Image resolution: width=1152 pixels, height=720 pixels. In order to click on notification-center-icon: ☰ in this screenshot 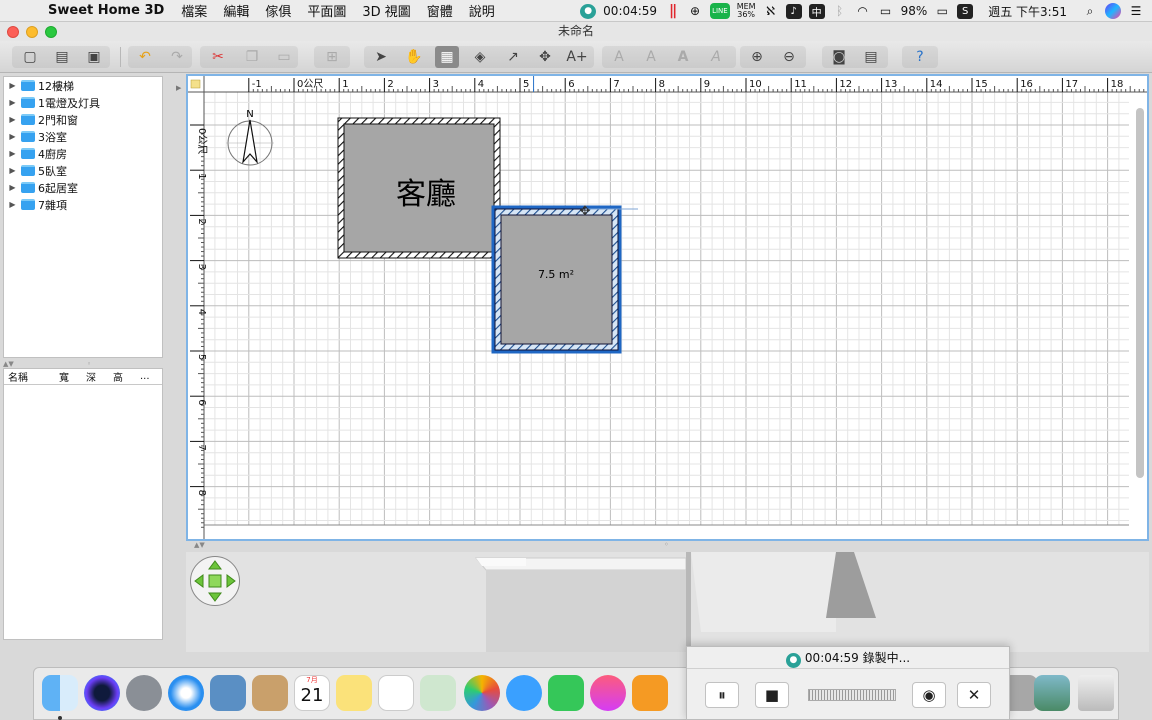, I will do `click(1136, 11)`.